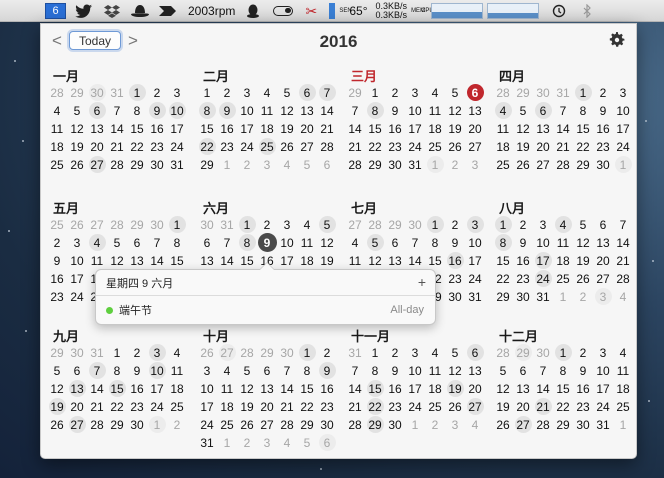  What do you see at coordinates (97, 371) in the screenshot?
I see `day-cell: 7` at bounding box center [97, 371].